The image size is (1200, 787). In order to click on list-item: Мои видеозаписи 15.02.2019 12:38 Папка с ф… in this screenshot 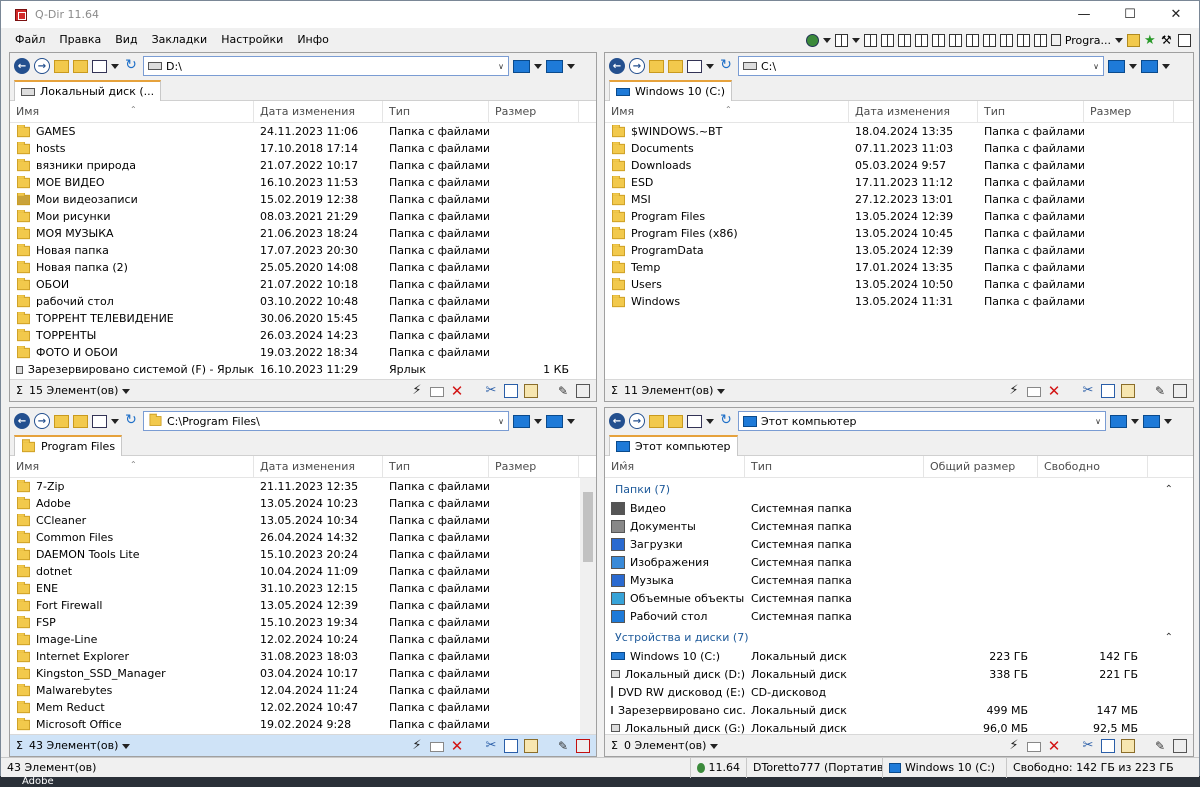, I will do `click(303, 199)`.